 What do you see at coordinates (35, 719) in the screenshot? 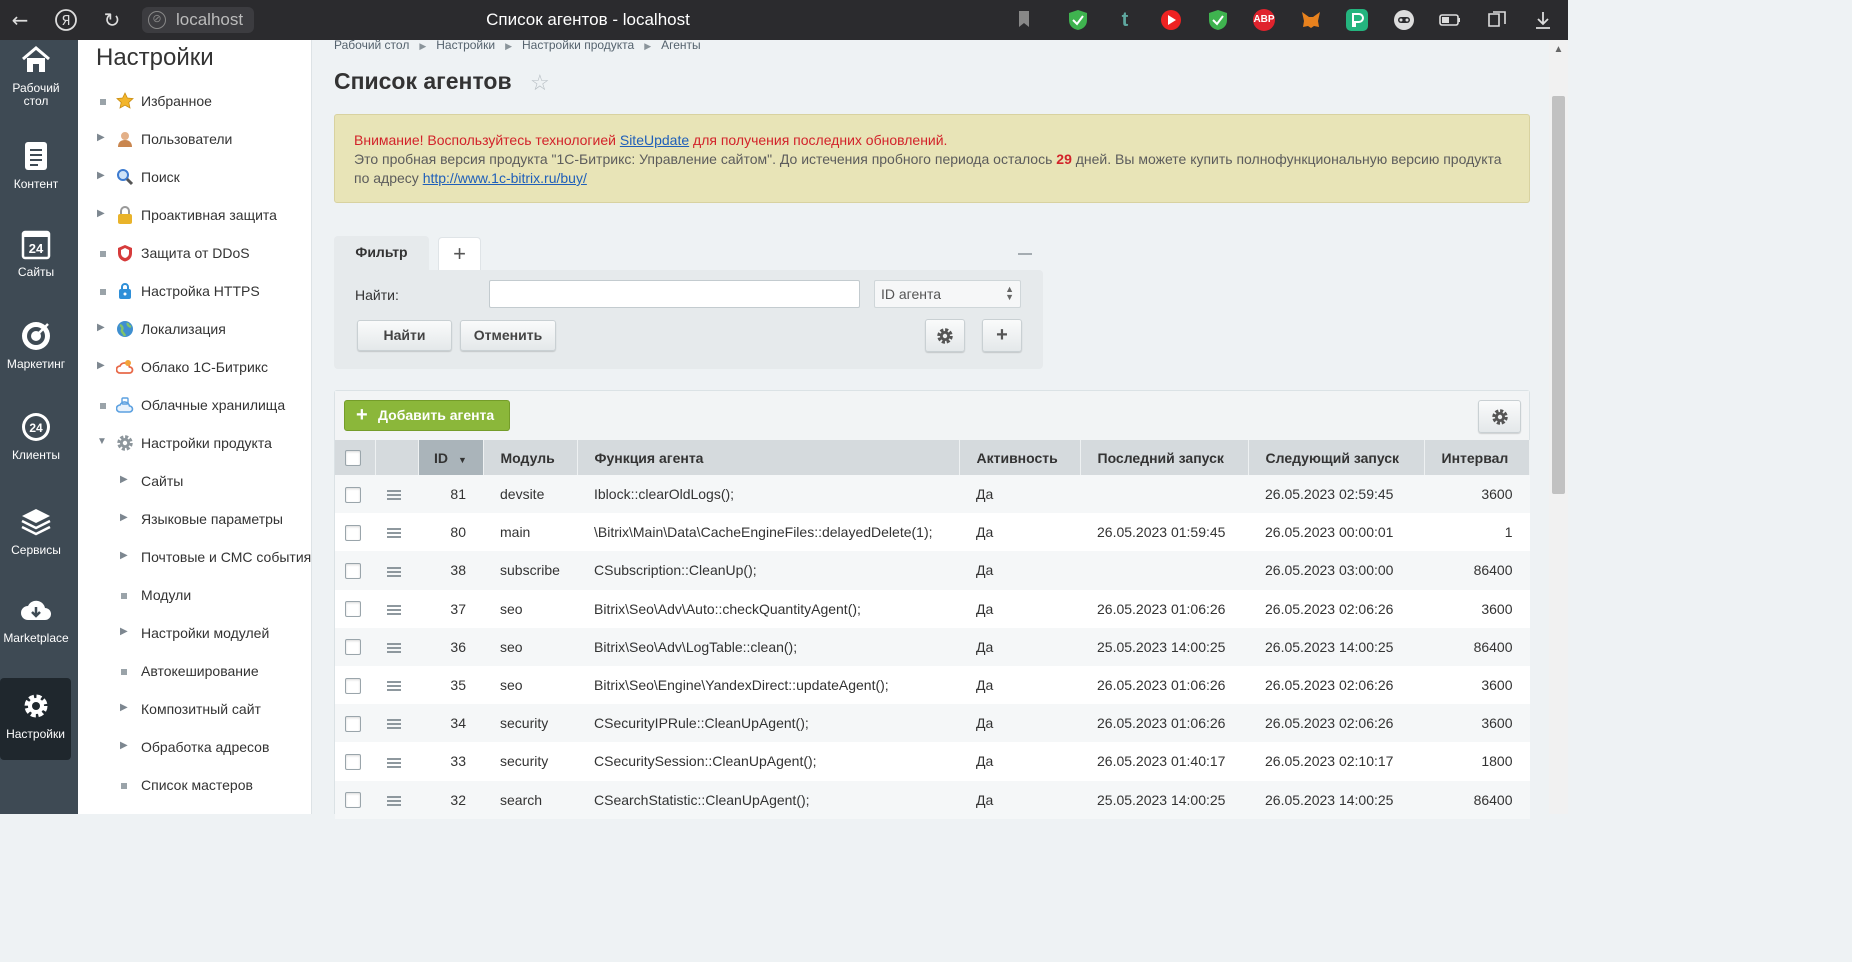
I see `nav-settings: Настройки` at bounding box center [35, 719].